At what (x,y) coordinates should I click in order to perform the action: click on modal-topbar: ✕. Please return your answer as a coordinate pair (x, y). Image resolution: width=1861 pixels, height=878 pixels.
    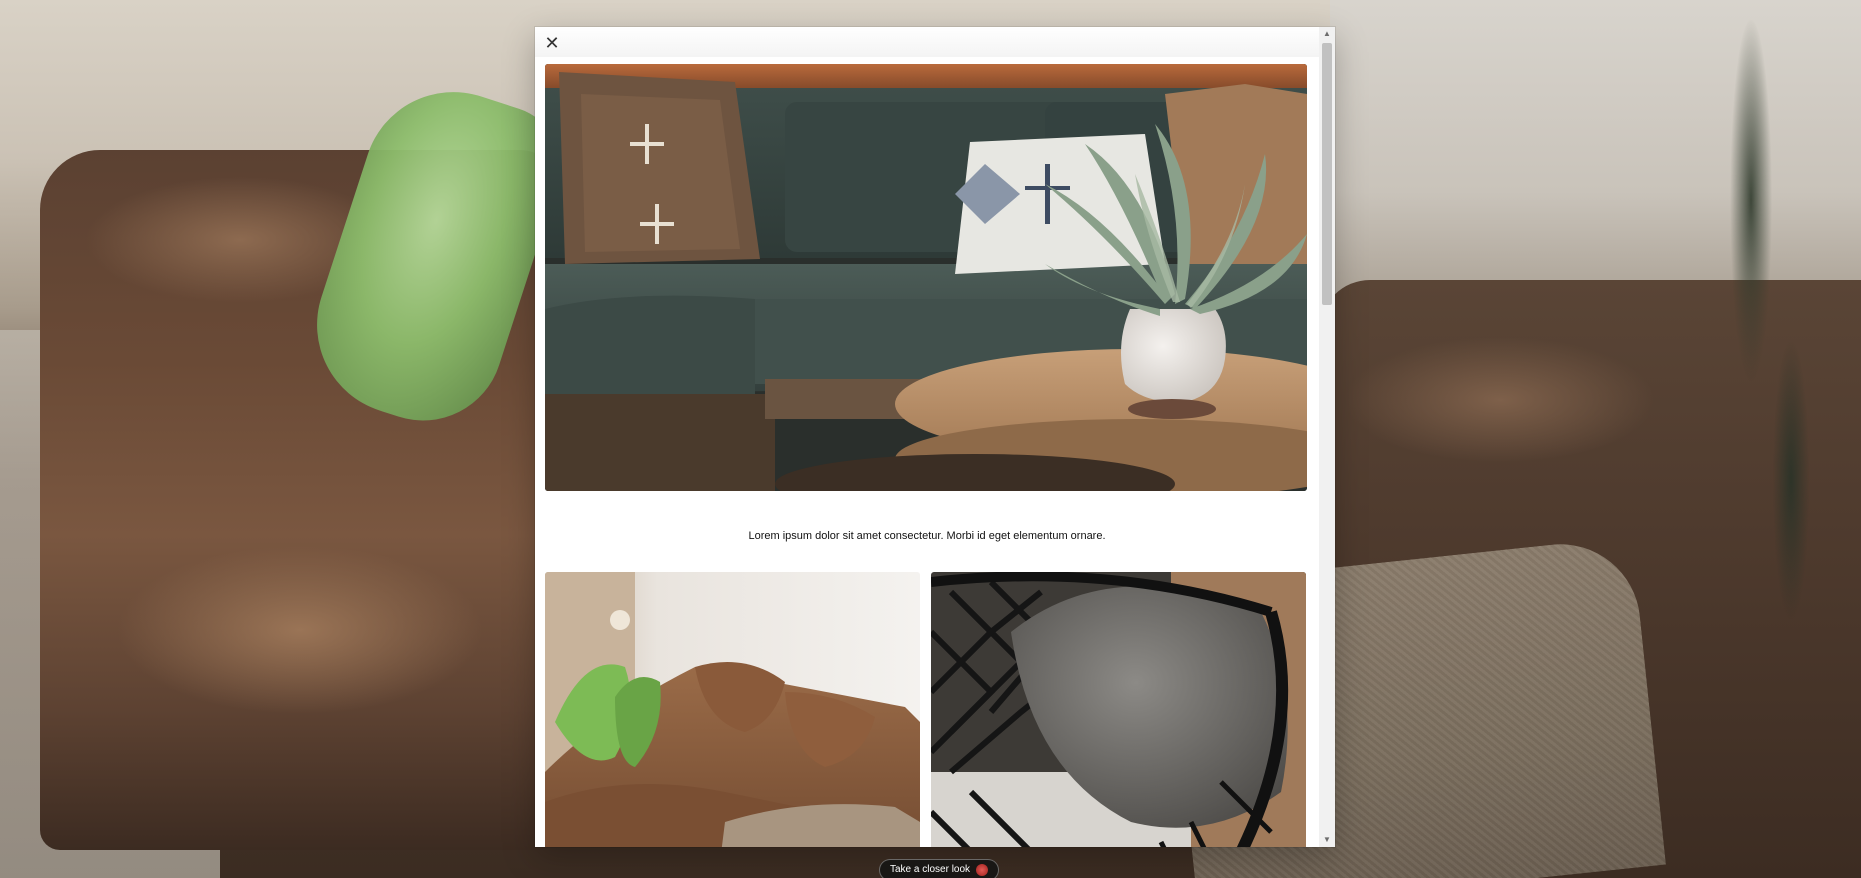
    Looking at the image, I should click on (927, 42).